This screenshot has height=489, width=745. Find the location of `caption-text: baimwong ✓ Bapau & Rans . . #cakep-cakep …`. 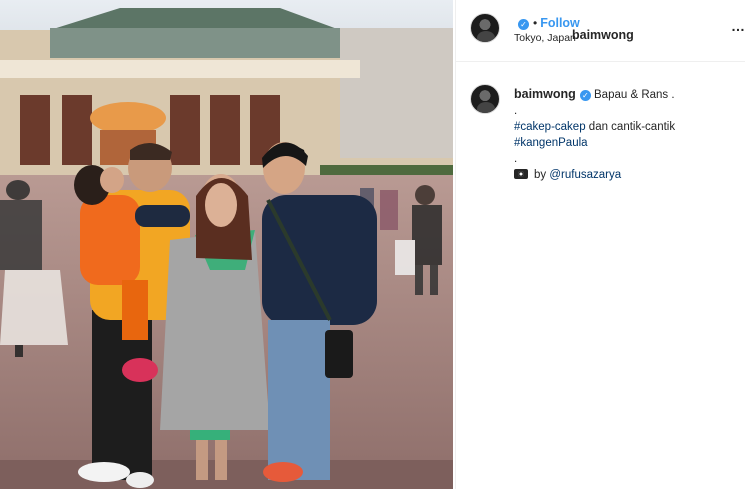

caption-text: baimwong ✓ Bapau & Rans . . #cakep-cakep … is located at coordinates (627, 134).